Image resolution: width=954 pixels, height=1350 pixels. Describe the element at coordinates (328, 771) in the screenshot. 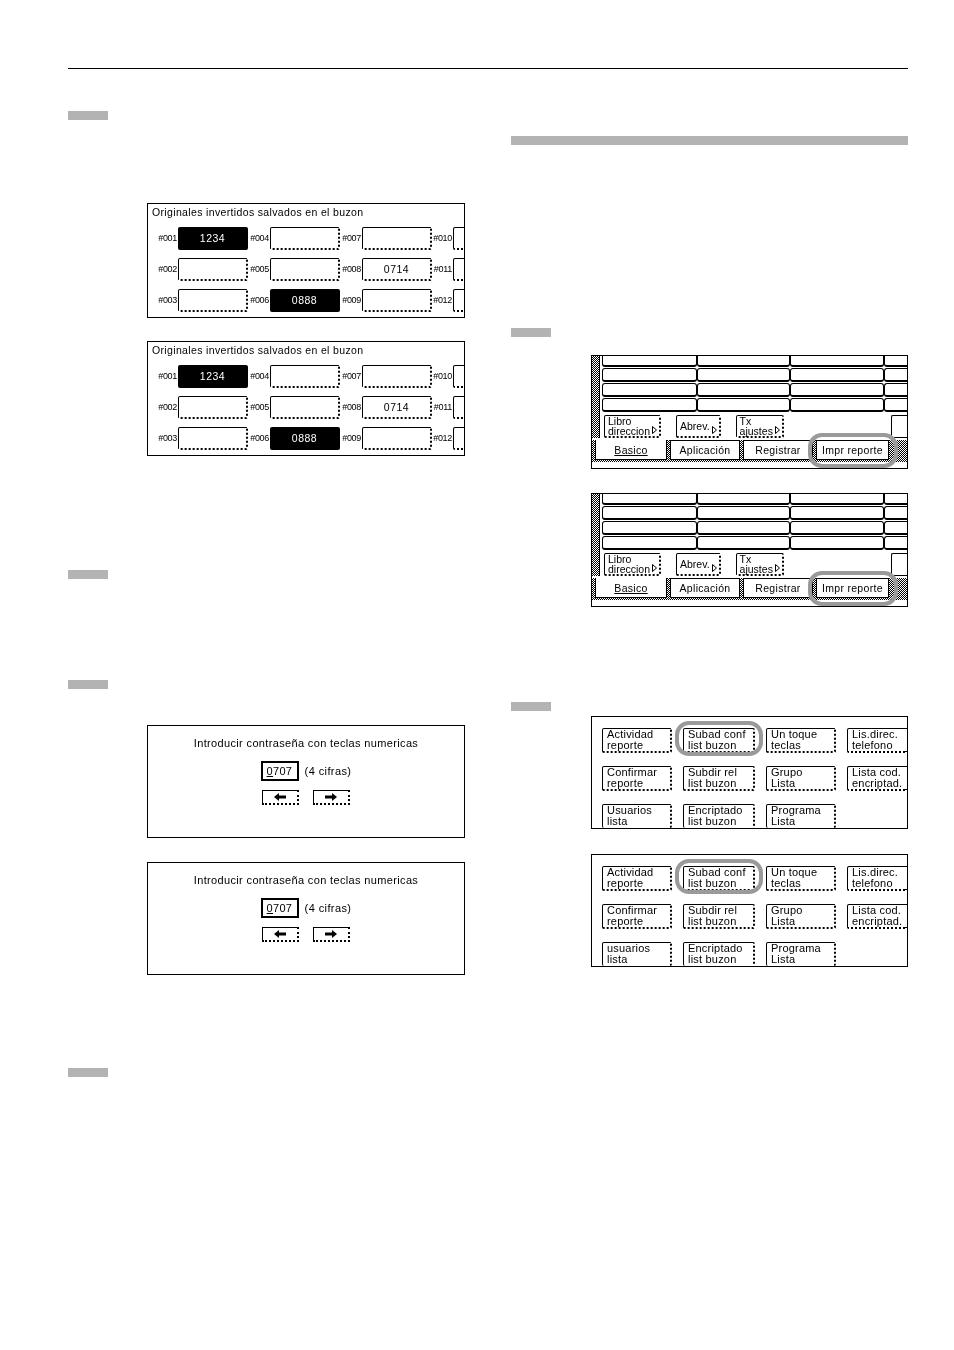

I see `digits-hint: (4 cifras)` at that location.